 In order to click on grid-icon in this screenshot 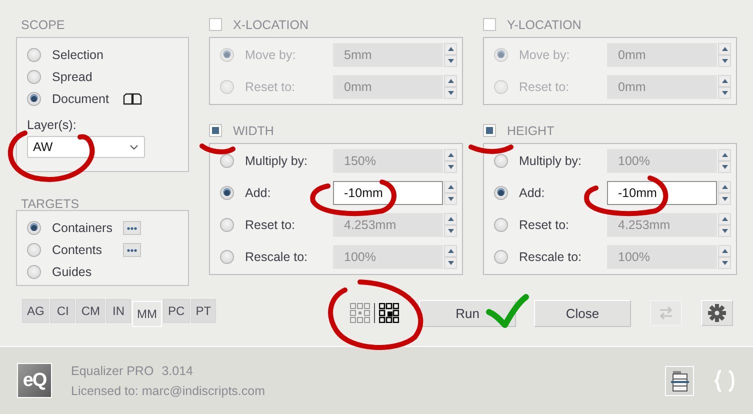, I will do `click(389, 313)`.